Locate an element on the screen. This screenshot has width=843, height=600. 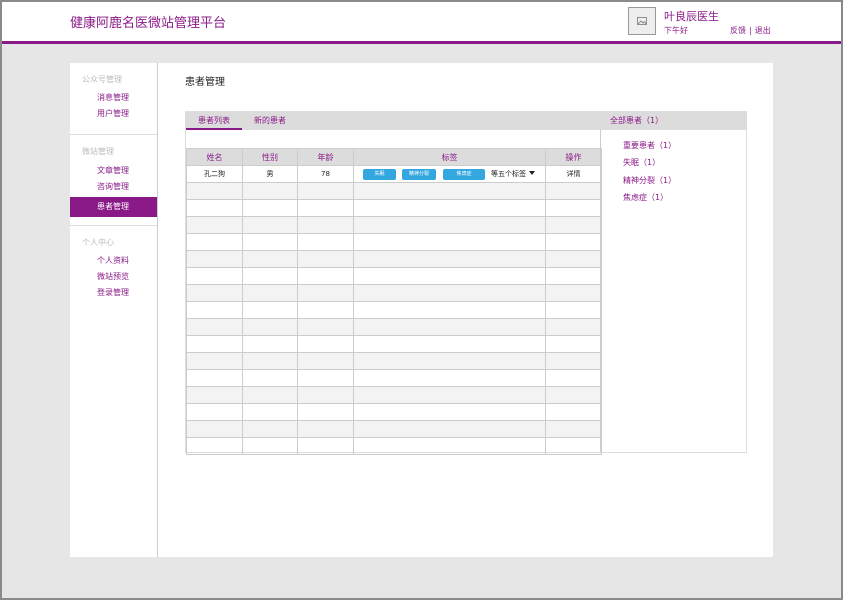
tab-bar: 患者列表 新的患者 全部患者（1） is located at coordinates (466, 121).